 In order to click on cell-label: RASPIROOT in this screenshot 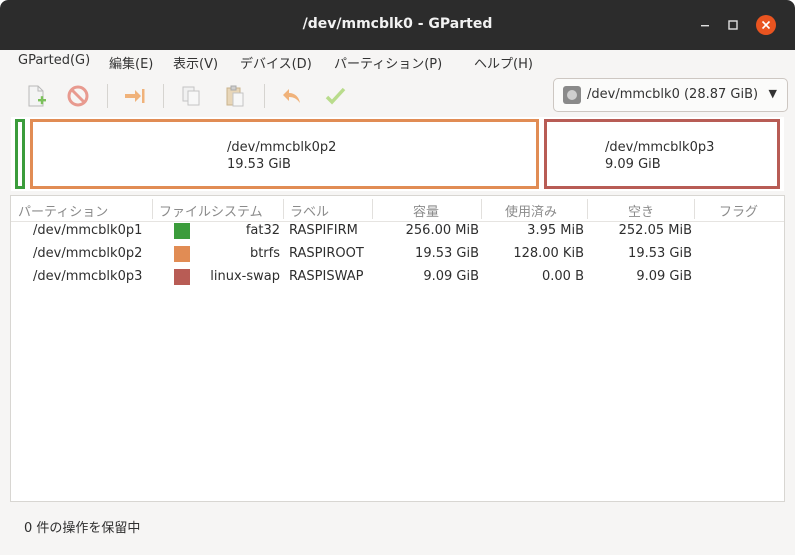, I will do `click(326, 253)`.